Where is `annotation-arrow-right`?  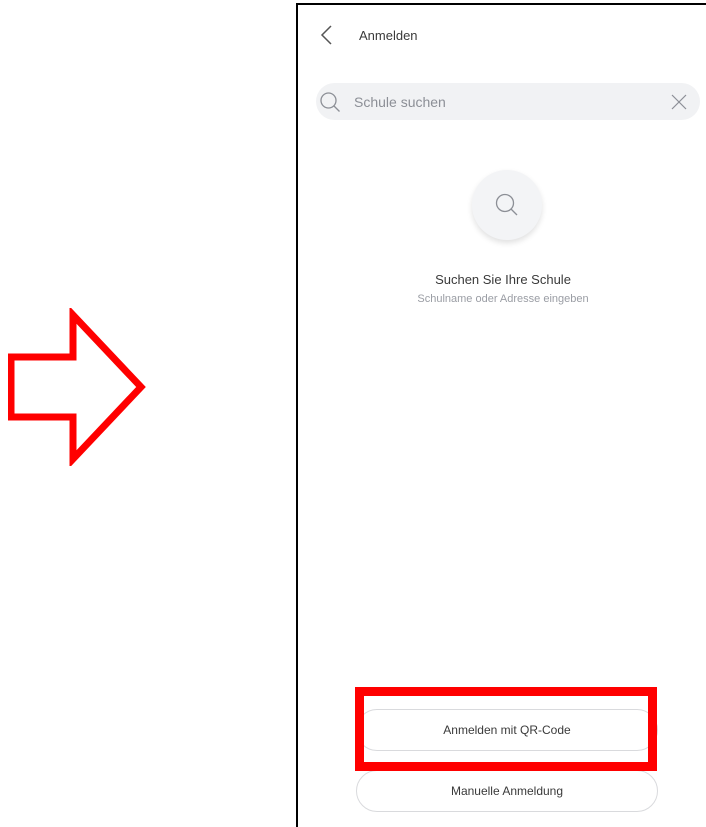
annotation-arrow-right is located at coordinates (77, 387).